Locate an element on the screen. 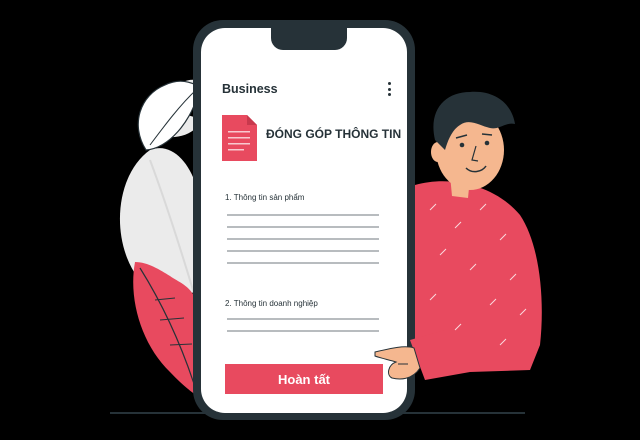 The height and width of the screenshot is (440, 640). phone-notch is located at coordinates (309, 39).